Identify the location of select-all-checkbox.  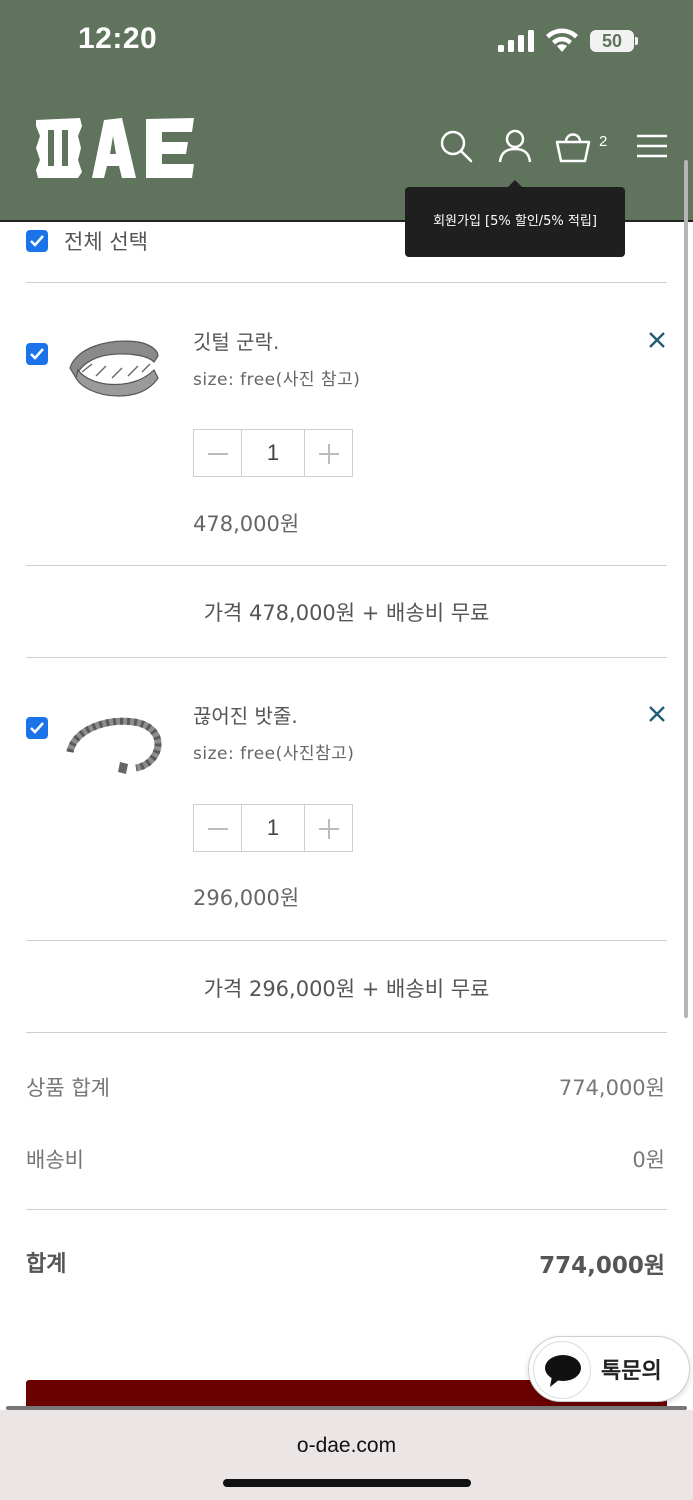
(37, 241).